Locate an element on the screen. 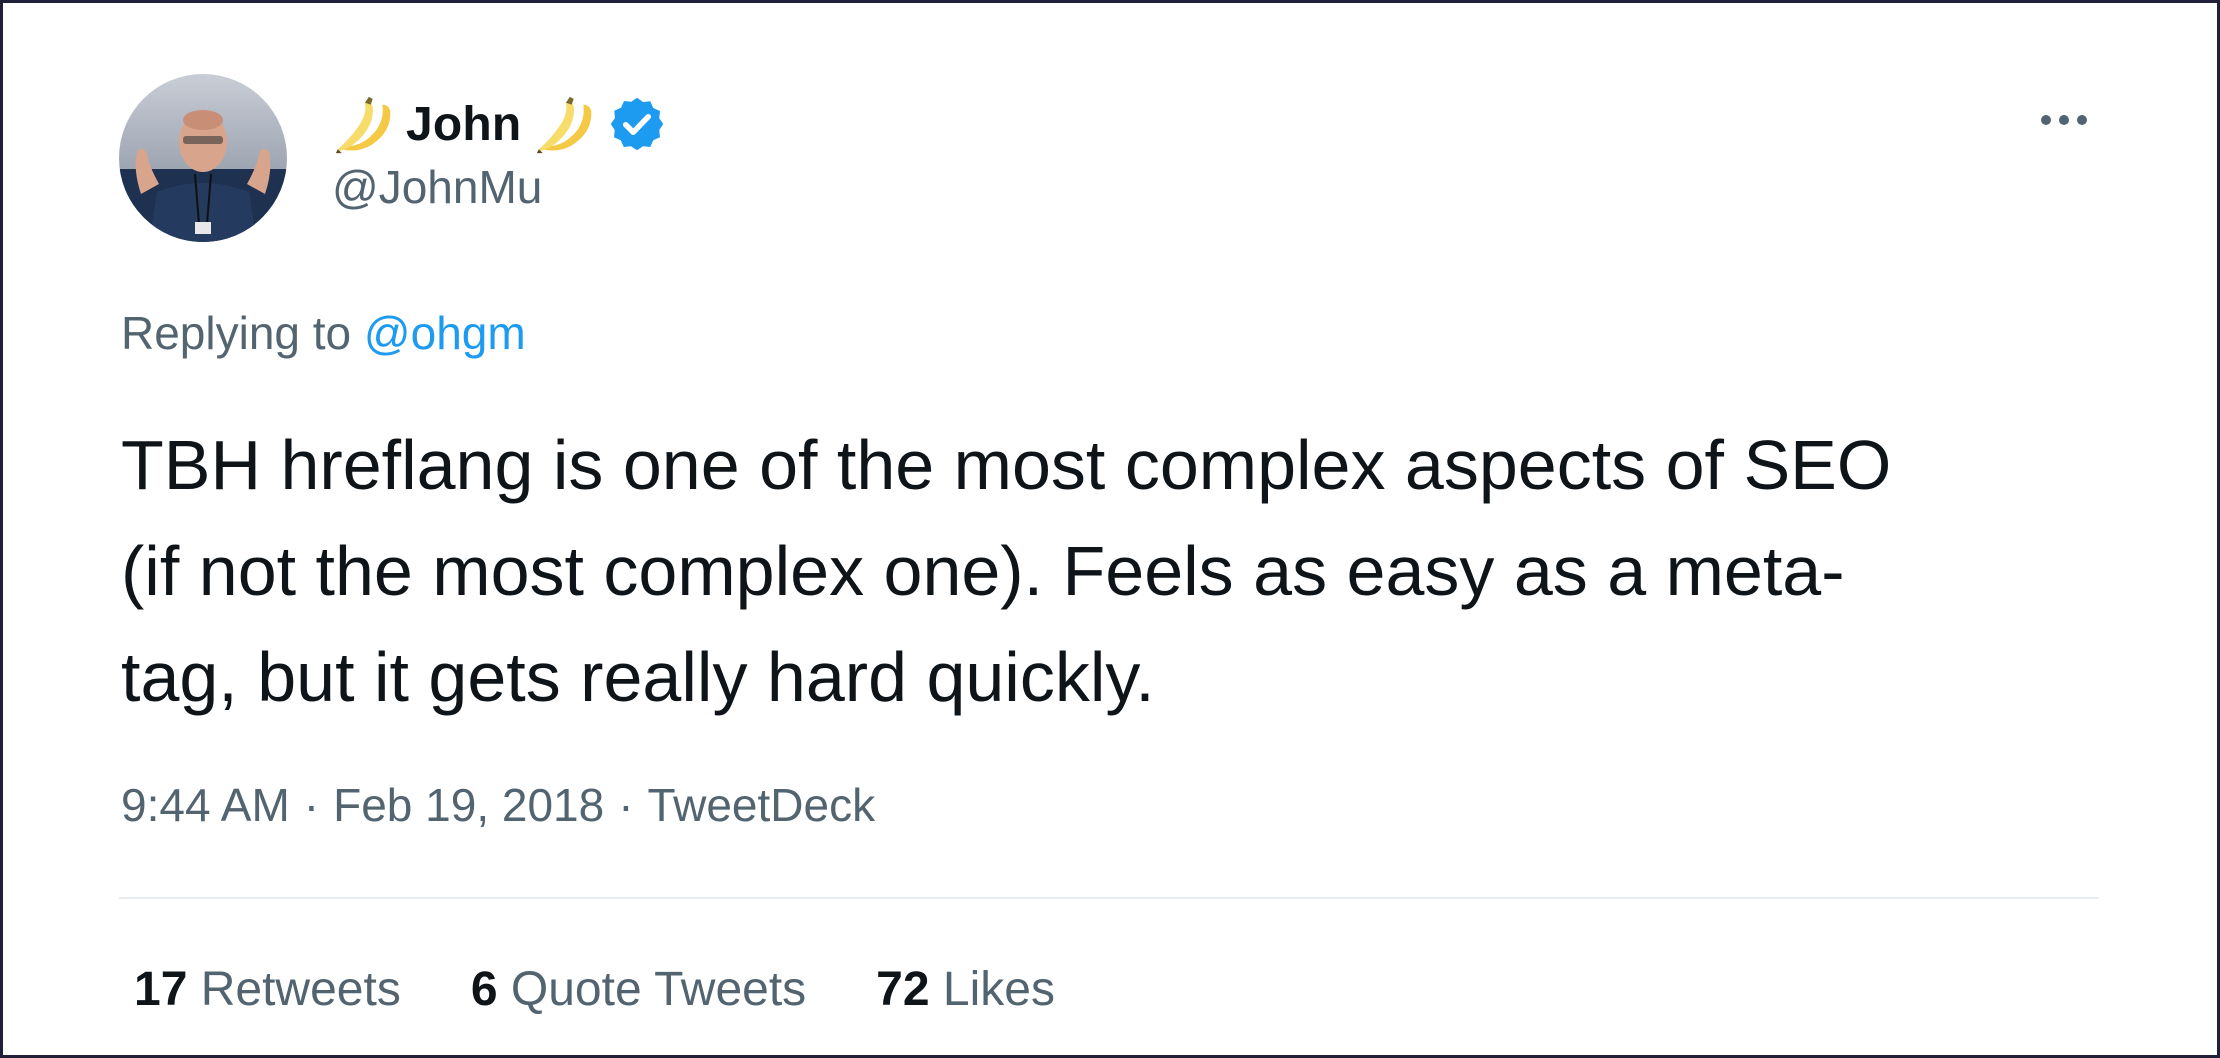 The height and width of the screenshot is (1058, 2220). tweet-source: TweetDeck is located at coordinates (762, 805).